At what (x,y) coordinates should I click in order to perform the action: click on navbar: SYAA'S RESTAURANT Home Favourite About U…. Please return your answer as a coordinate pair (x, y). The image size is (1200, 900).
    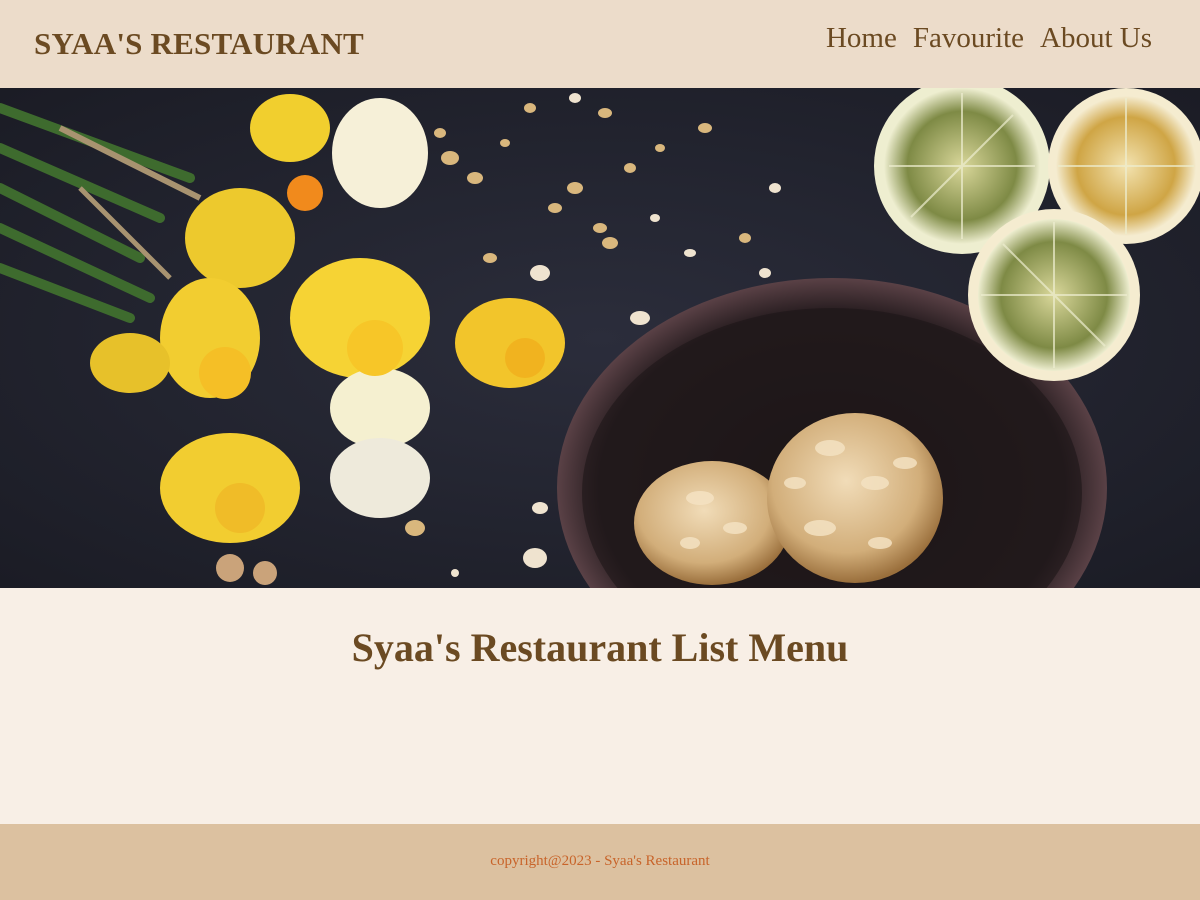
    Looking at the image, I should click on (600, 44).